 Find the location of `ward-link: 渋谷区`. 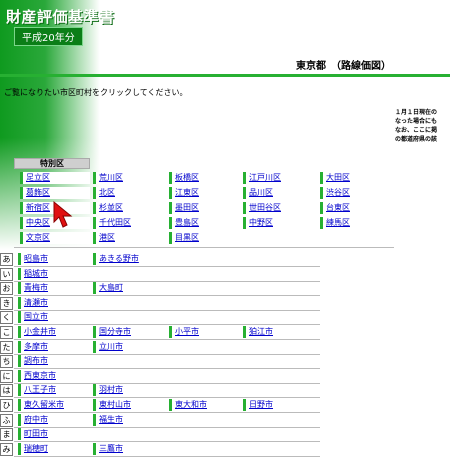

ward-link: 渋谷区 is located at coordinates (356, 193).